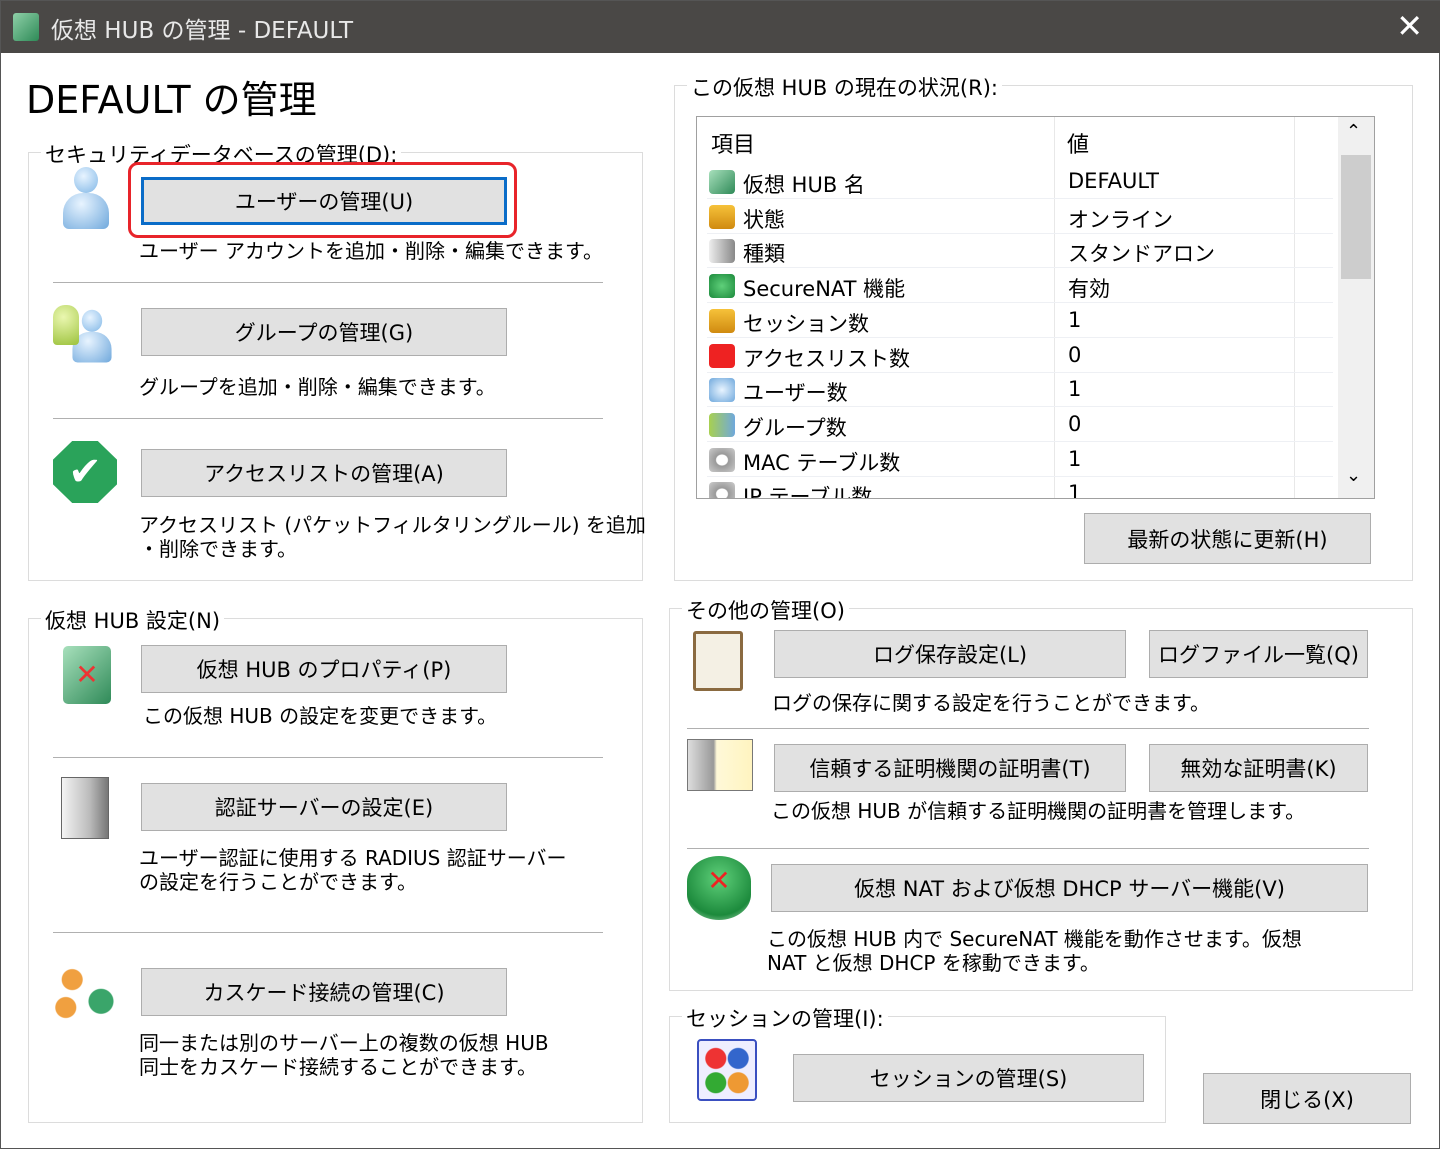 This screenshot has height=1149, width=1440. I want to click on row-key: MAC テーブル数, so click(822, 462).